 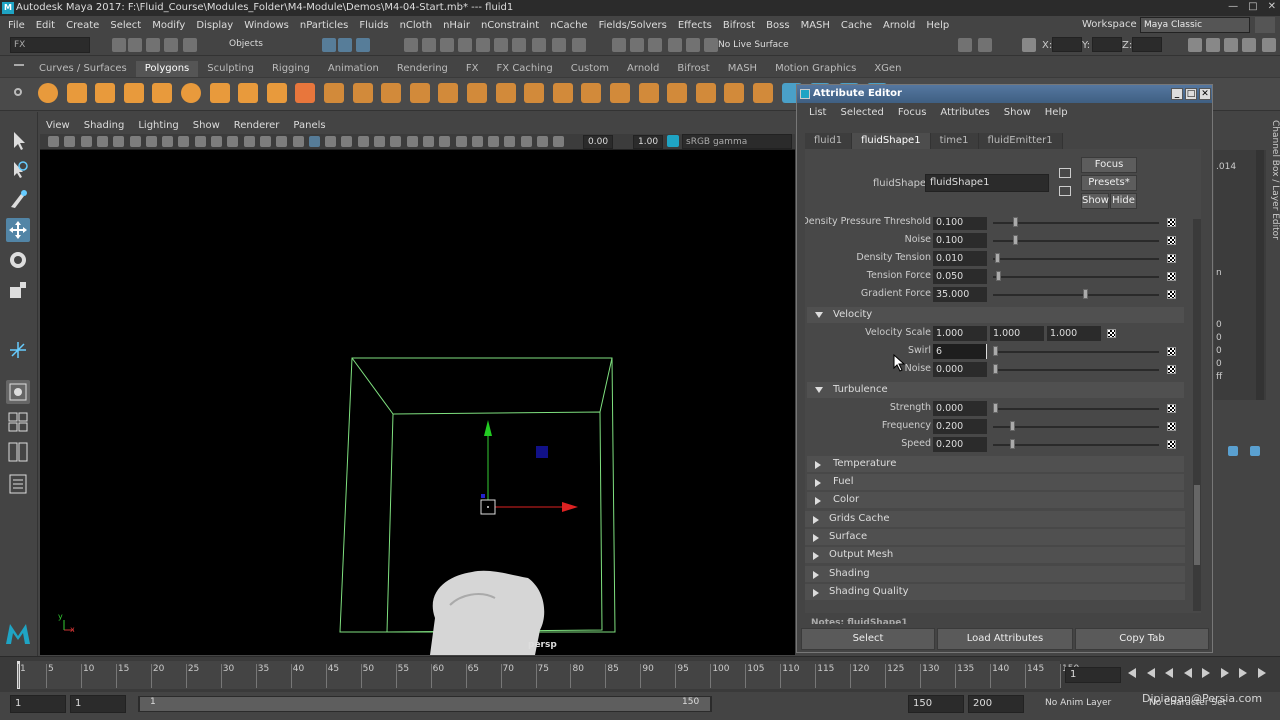 I want to click on panel-toggle-6-icon, so click(x=1269, y=45).